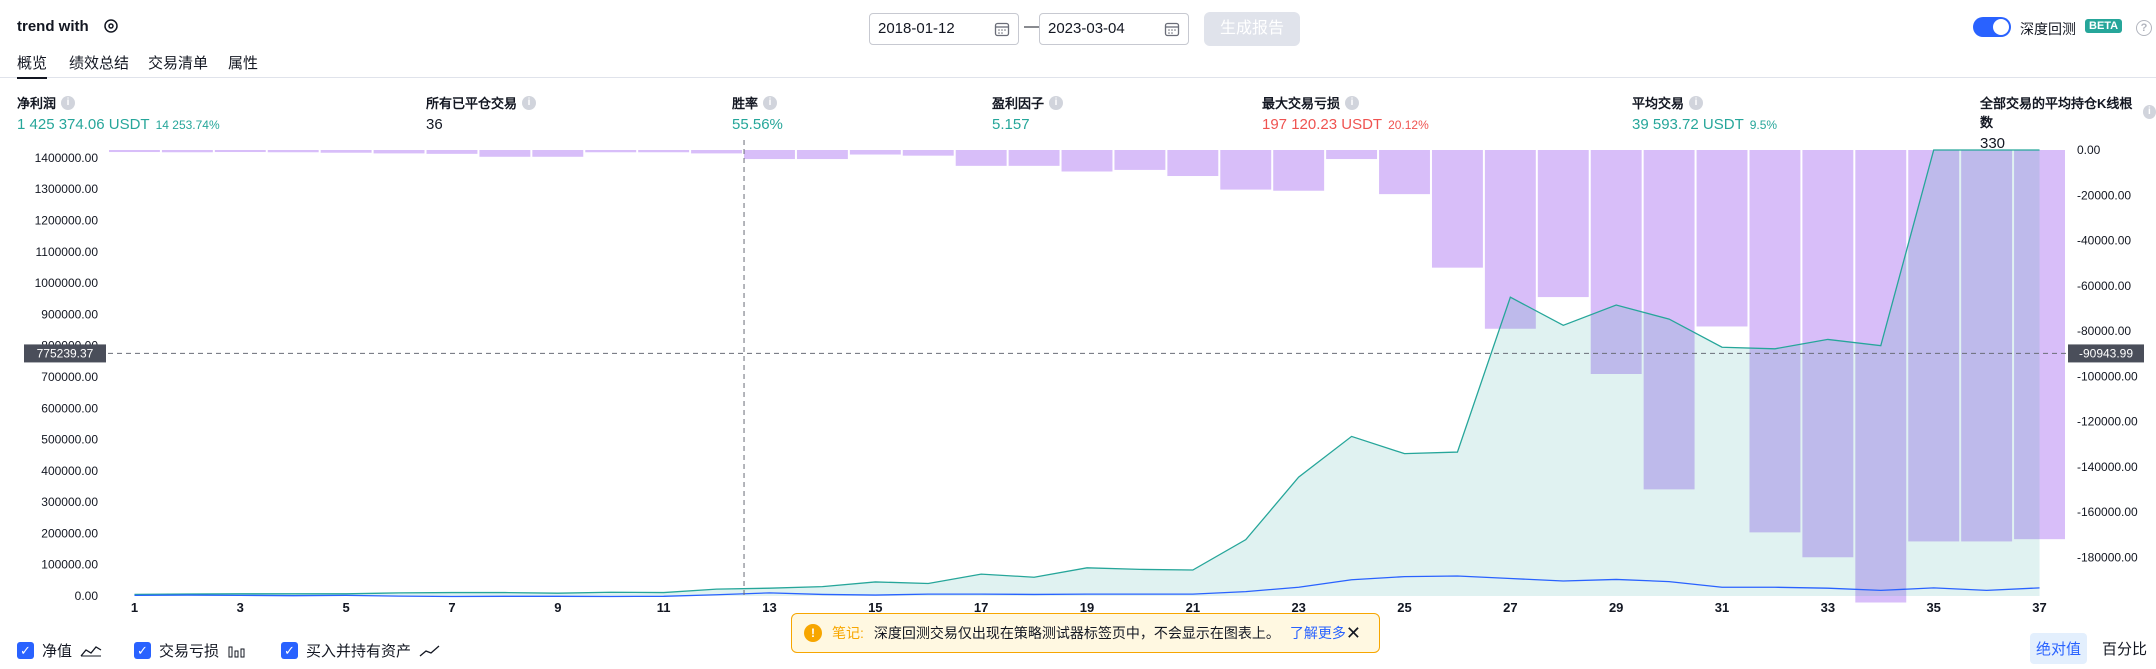 Image resolution: width=2156 pixels, height=669 pixels. I want to click on crosshair-left-label: 775239.37, so click(65, 353).